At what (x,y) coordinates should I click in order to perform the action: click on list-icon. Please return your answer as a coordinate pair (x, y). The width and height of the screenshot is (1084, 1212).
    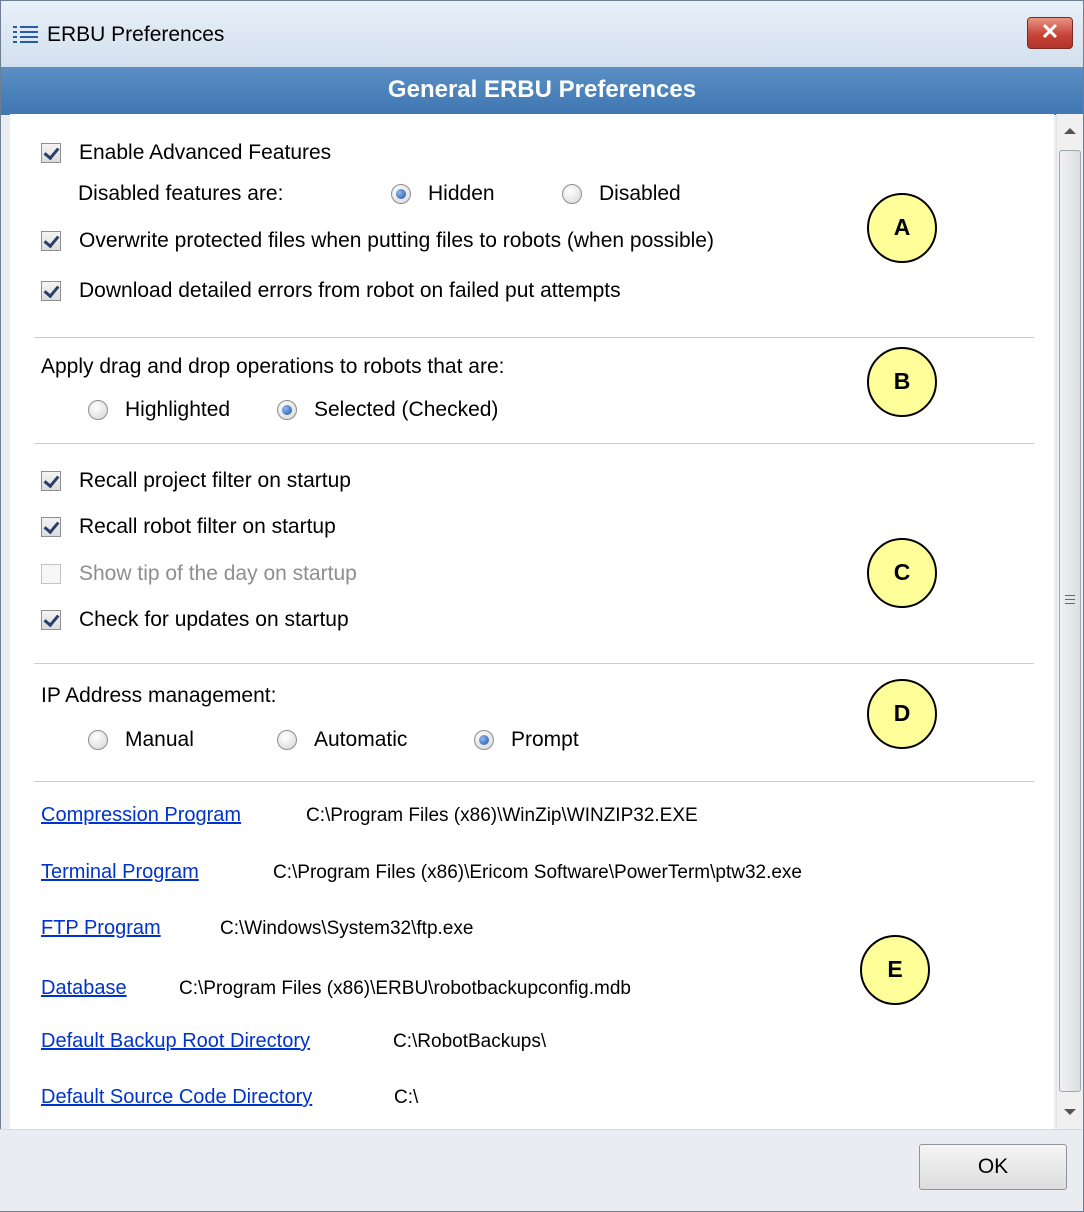
    Looking at the image, I should click on (26, 35).